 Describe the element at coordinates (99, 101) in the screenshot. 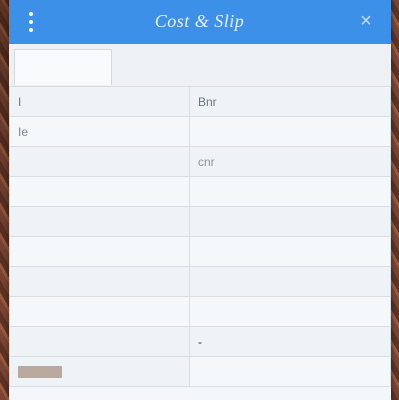

I see `attribute-key: I` at that location.